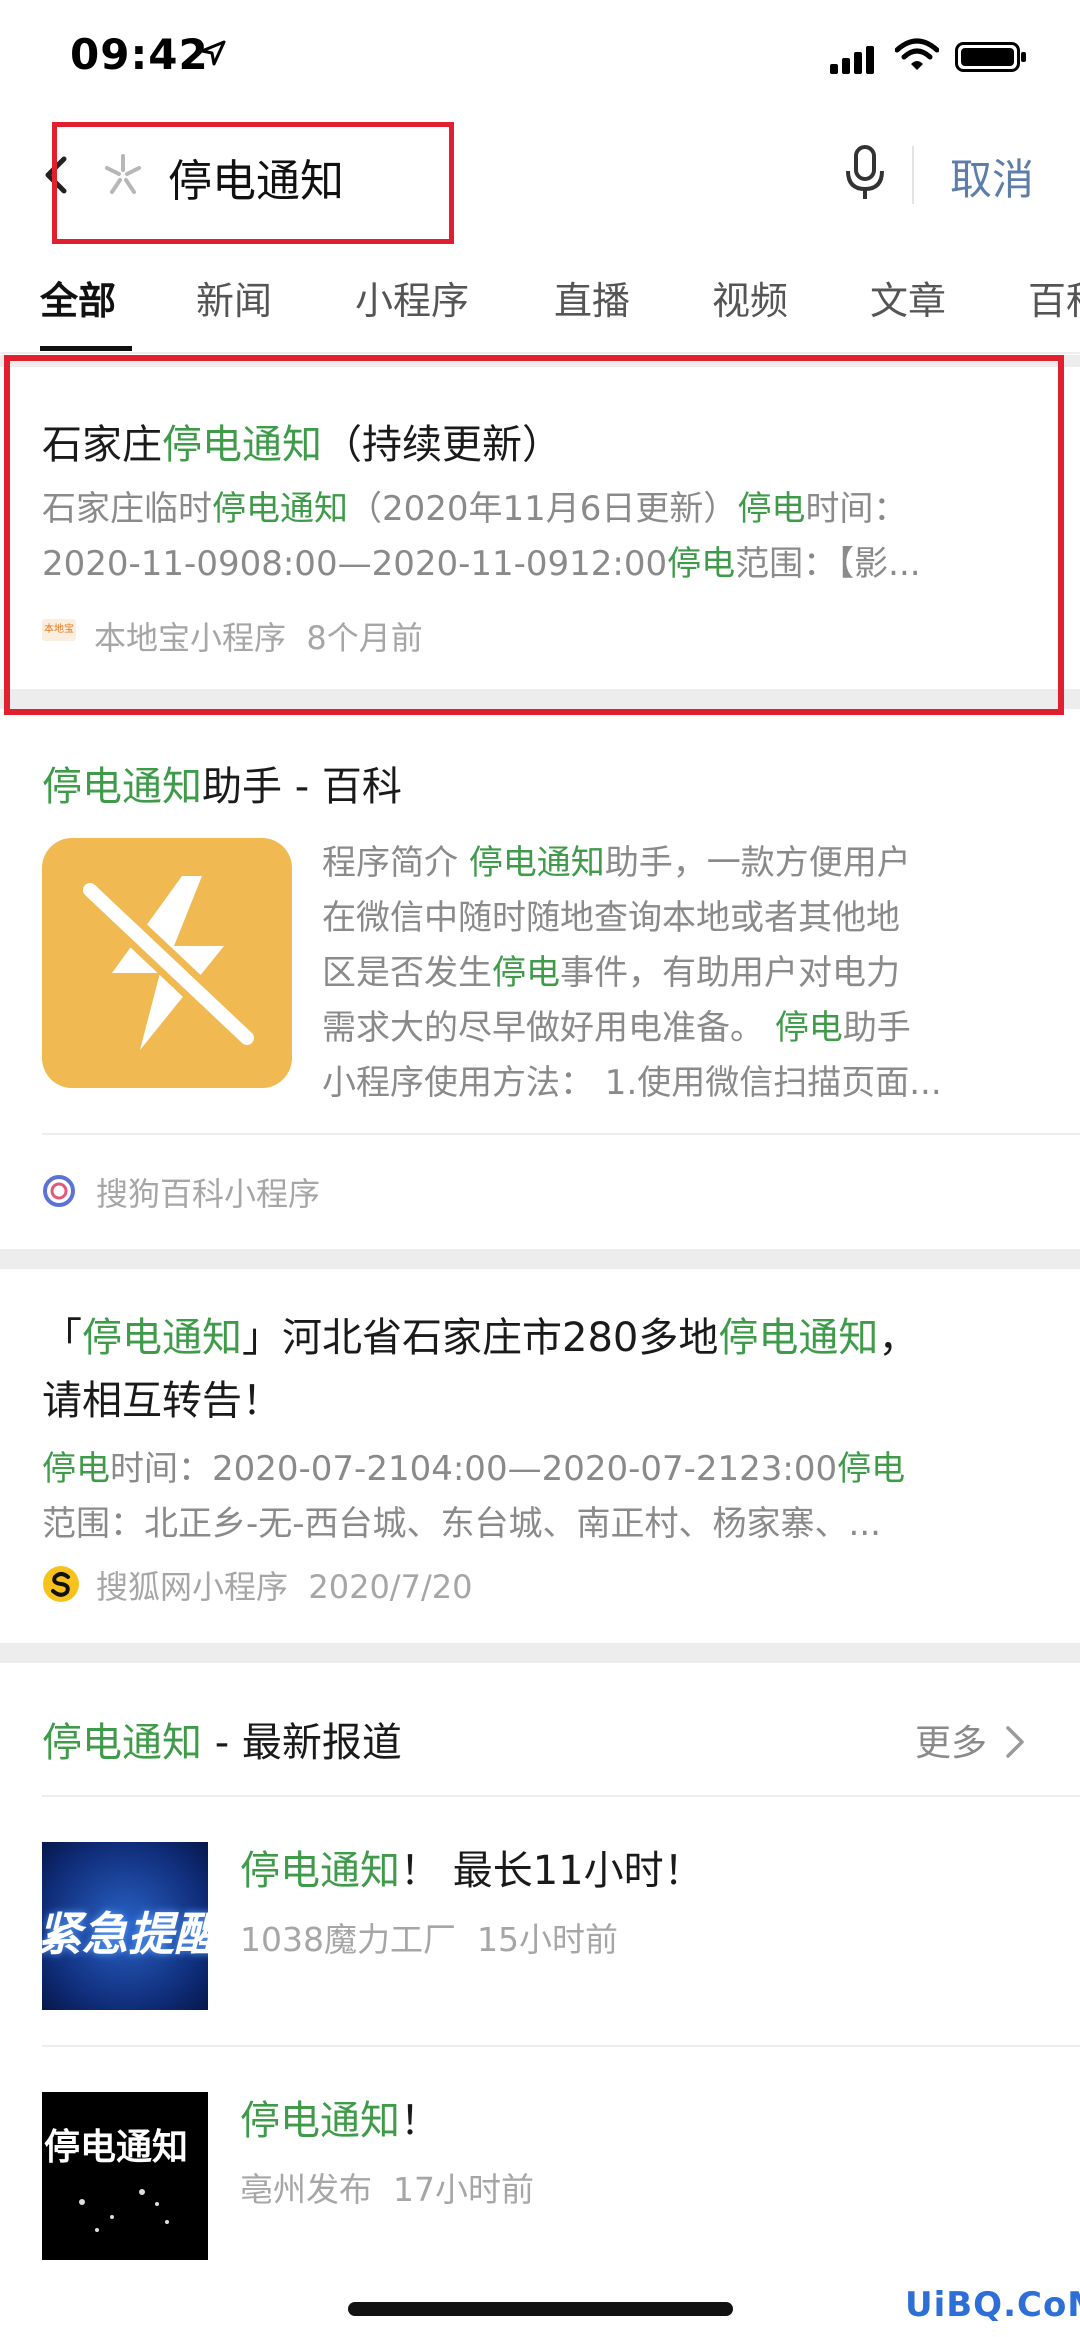  What do you see at coordinates (540, 353) in the screenshot?
I see `tabs-bottom-border` at bounding box center [540, 353].